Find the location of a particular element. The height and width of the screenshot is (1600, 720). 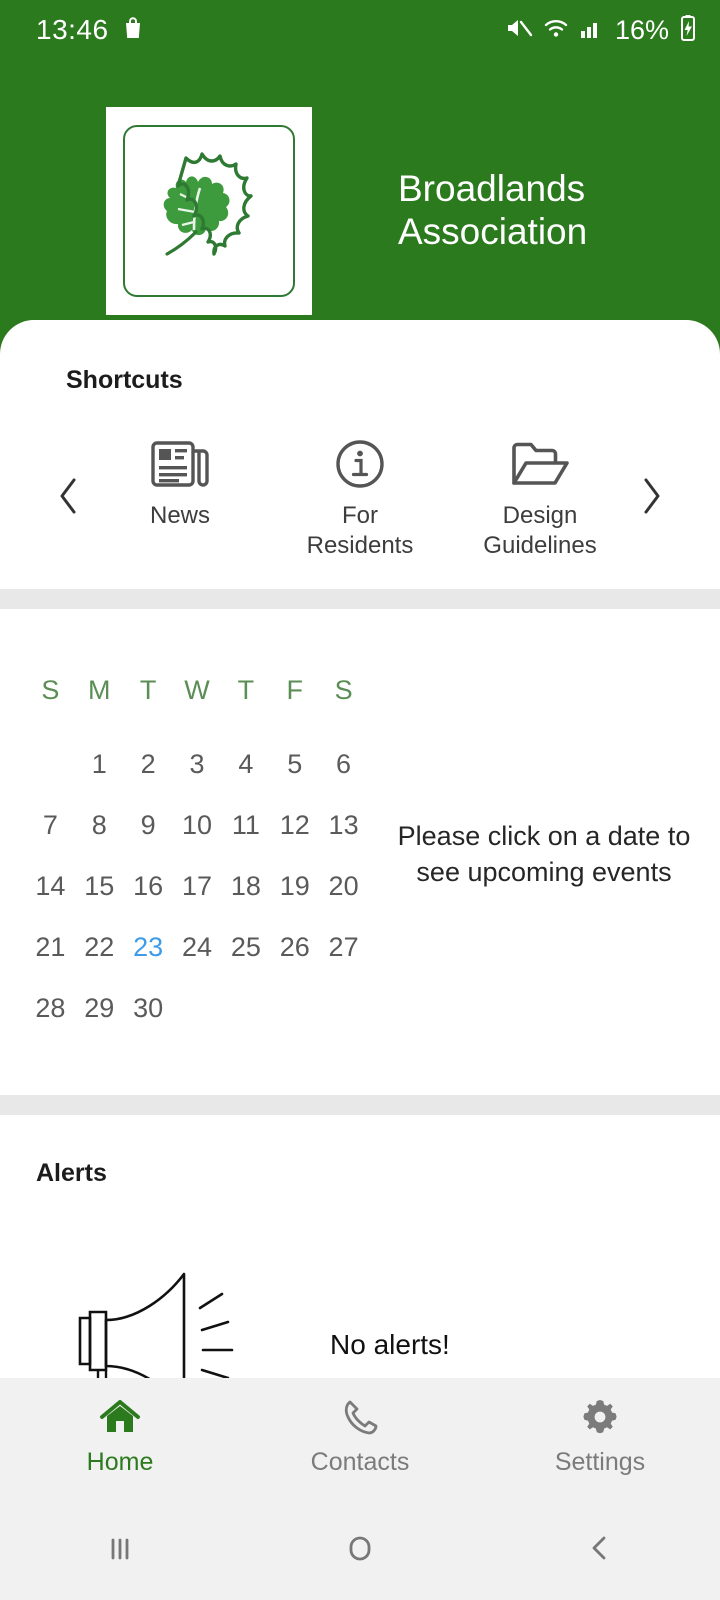

calendar-day-cell: 1 is located at coordinates (99, 764).